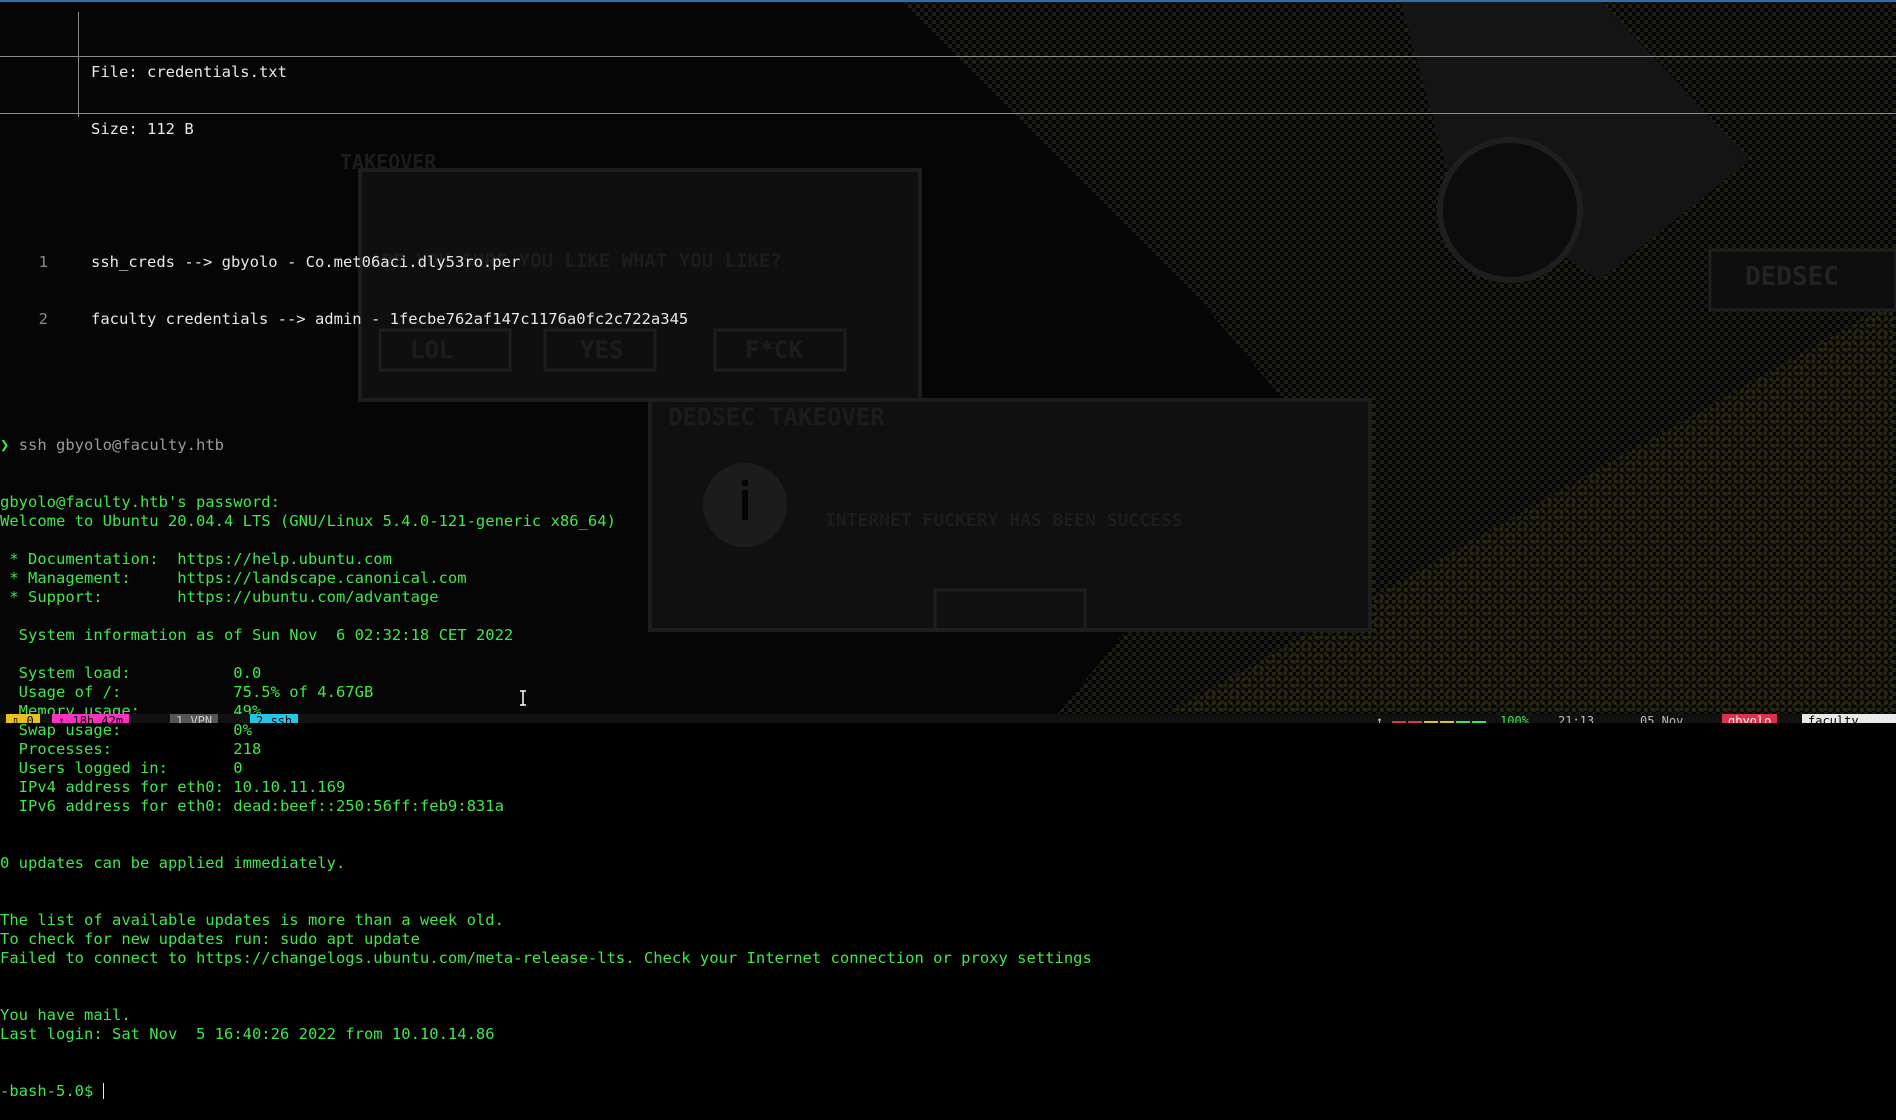 The width and height of the screenshot is (1896, 1120). I want to click on battery-bar, so click(1442, 719).